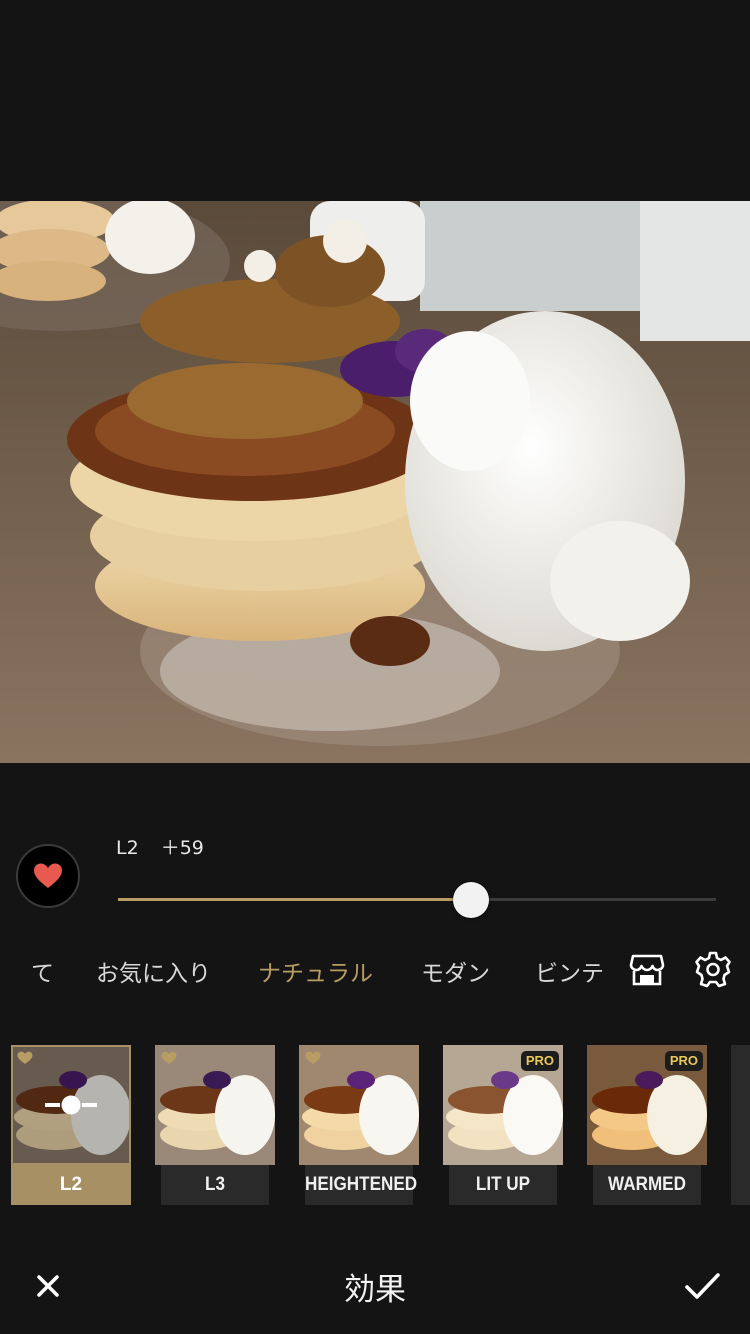  I want to click on filter-next-partial, so click(740, 1125).